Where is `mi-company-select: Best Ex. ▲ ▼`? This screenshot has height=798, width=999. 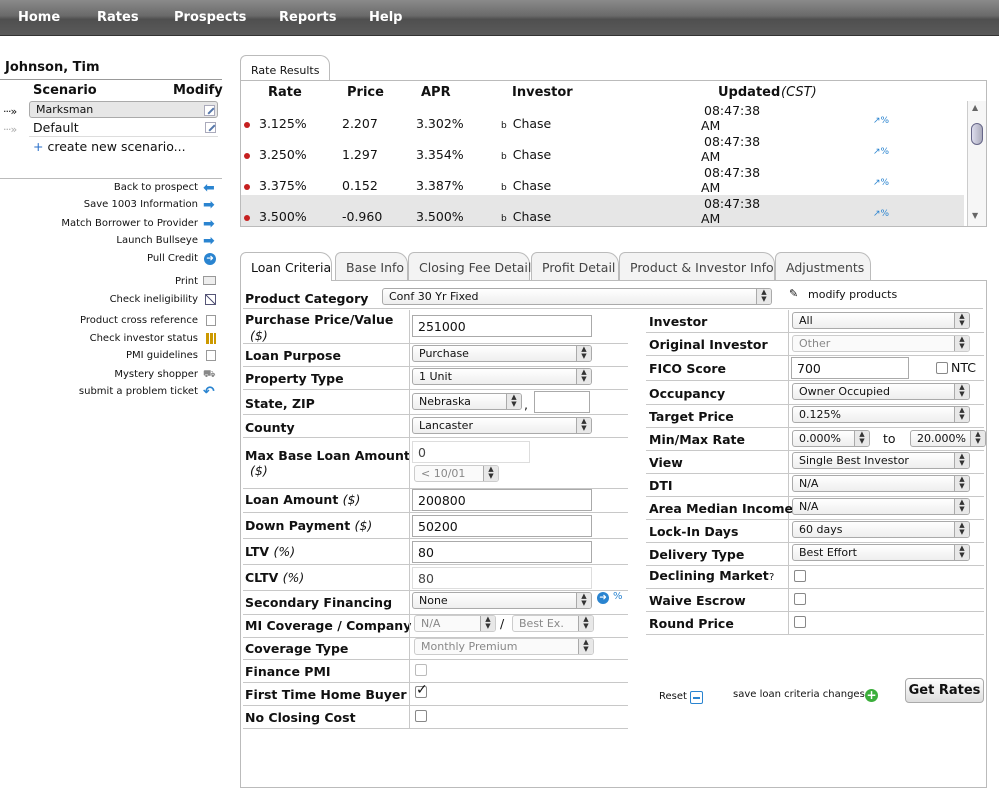 mi-company-select: Best Ex. ▲ ▼ is located at coordinates (553, 623).